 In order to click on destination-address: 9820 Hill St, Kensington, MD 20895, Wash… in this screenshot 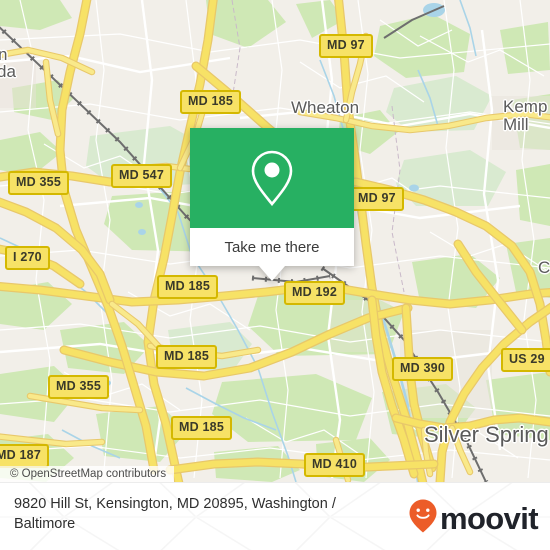, I will do `click(175, 514)`.